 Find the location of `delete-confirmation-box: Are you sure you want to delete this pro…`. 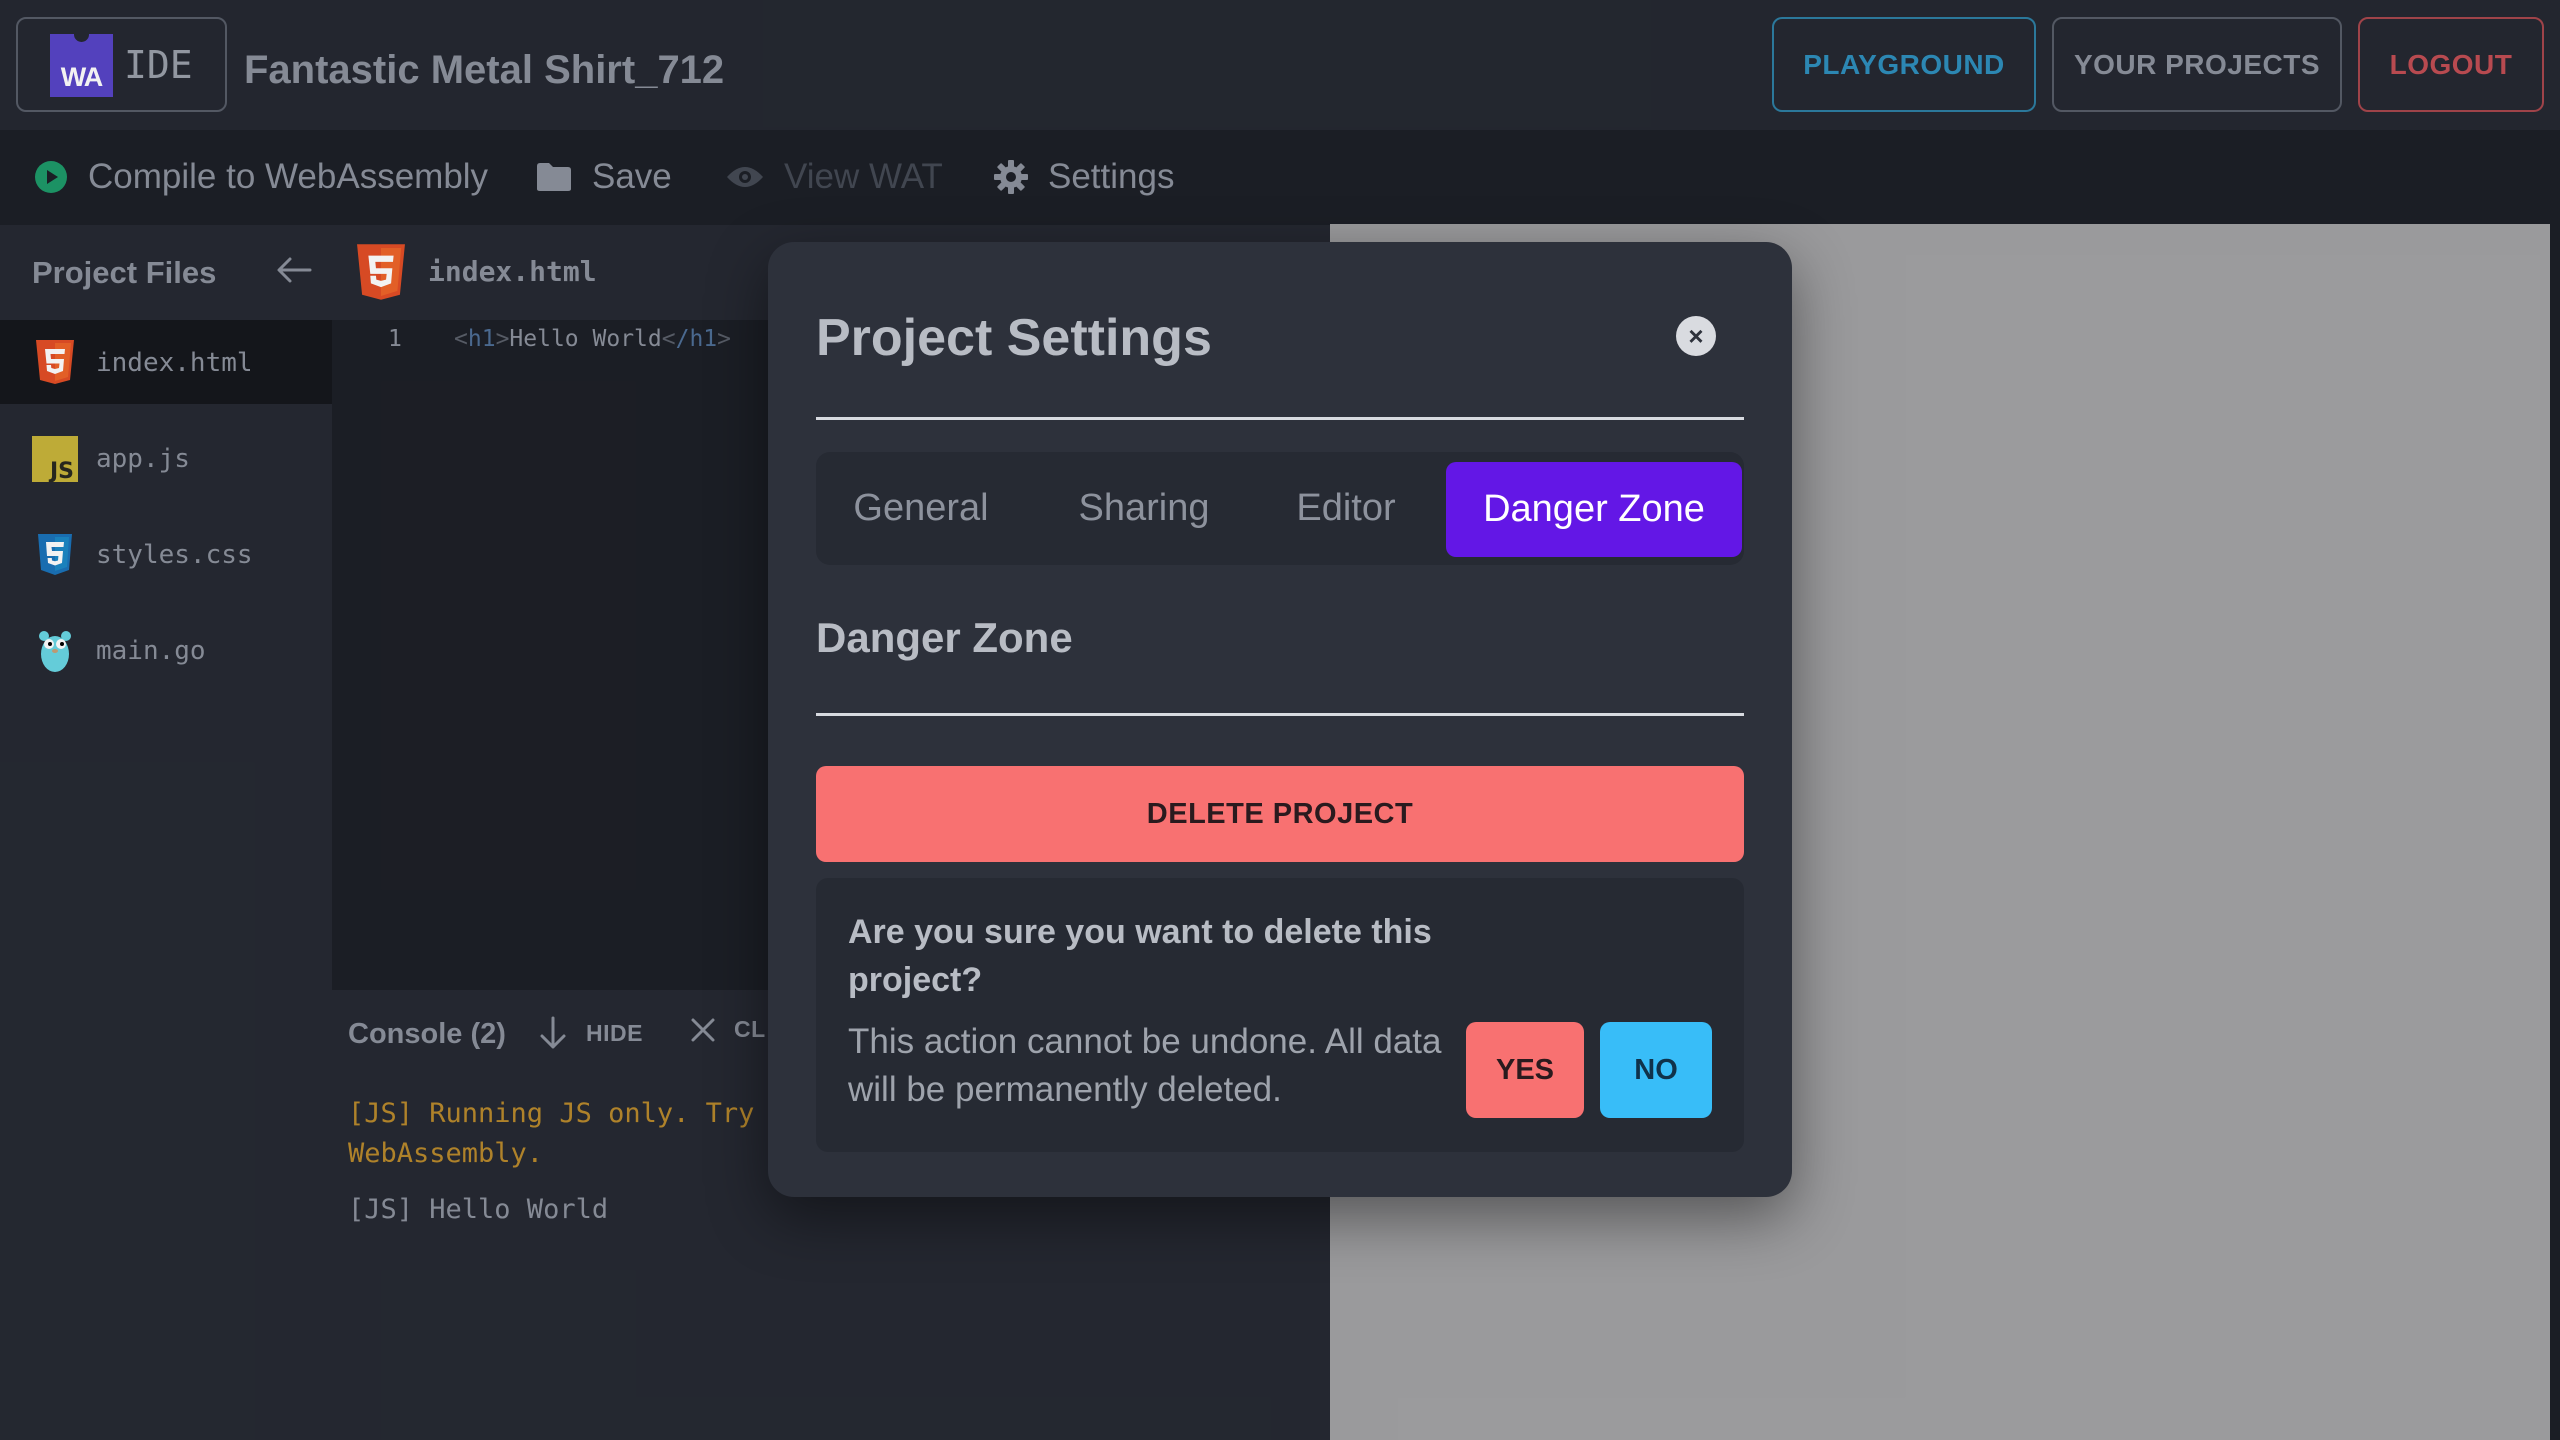

delete-confirmation-box: Are you sure you want to delete this pro… is located at coordinates (1280, 1015).